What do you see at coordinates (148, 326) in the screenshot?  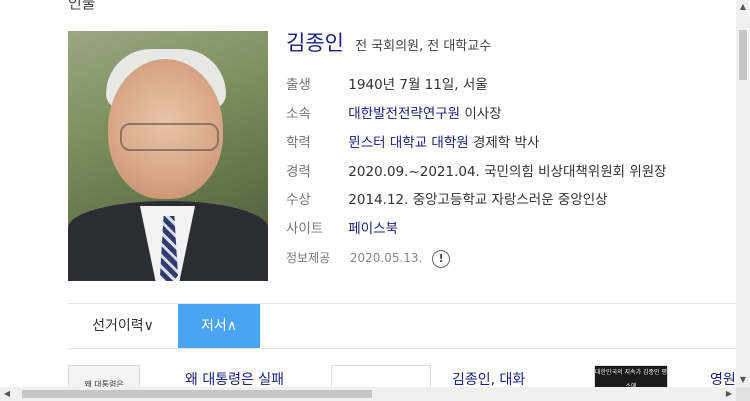 I see `chevron-down-icon: ∨` at bounding box center [148, 326].